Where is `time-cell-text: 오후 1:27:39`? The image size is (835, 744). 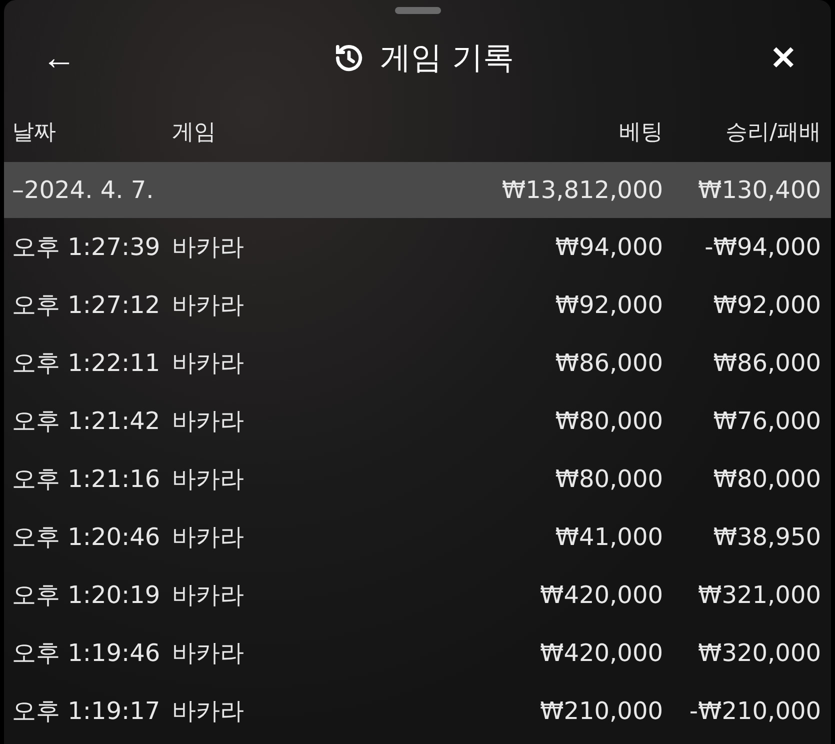 time-cell-text: 오후 1:27:39 is located at coordinates (87, 247).